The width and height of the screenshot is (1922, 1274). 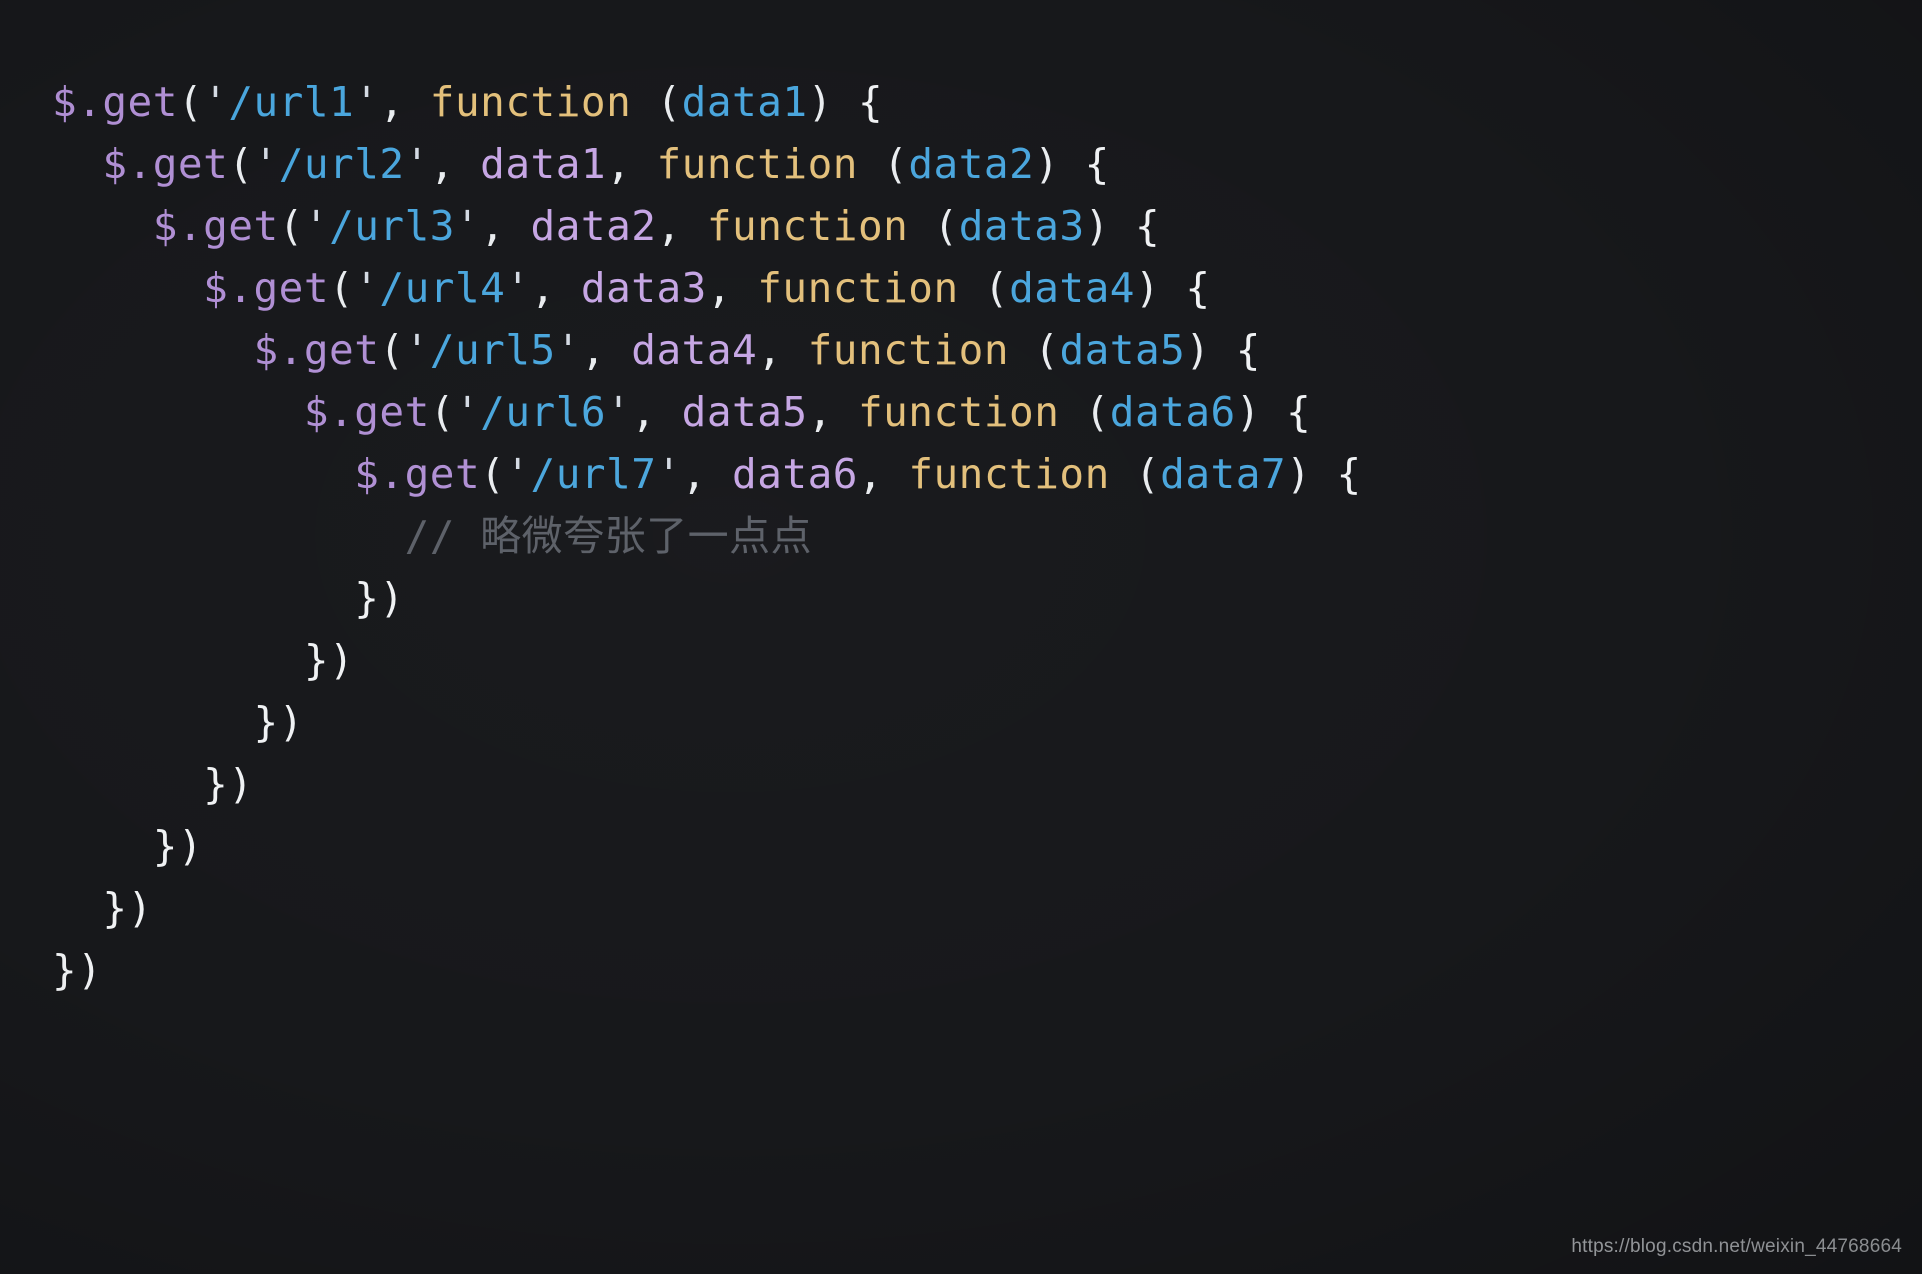 What do you see at coordinates (707, 536) in the screenshot?
I see `code-line: // 略微夸张了一点点` at bounding box center [707, 536].